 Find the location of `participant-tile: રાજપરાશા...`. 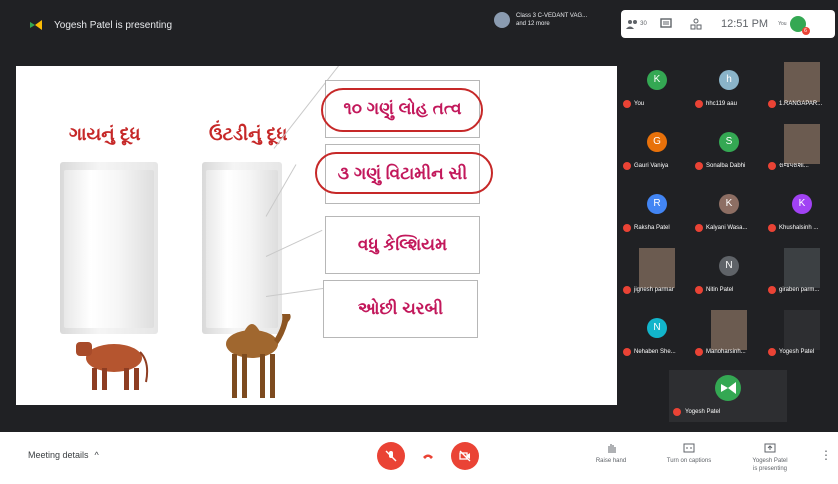

participant-tile: રાજપરાશા... is located at coordinates (802, 155).